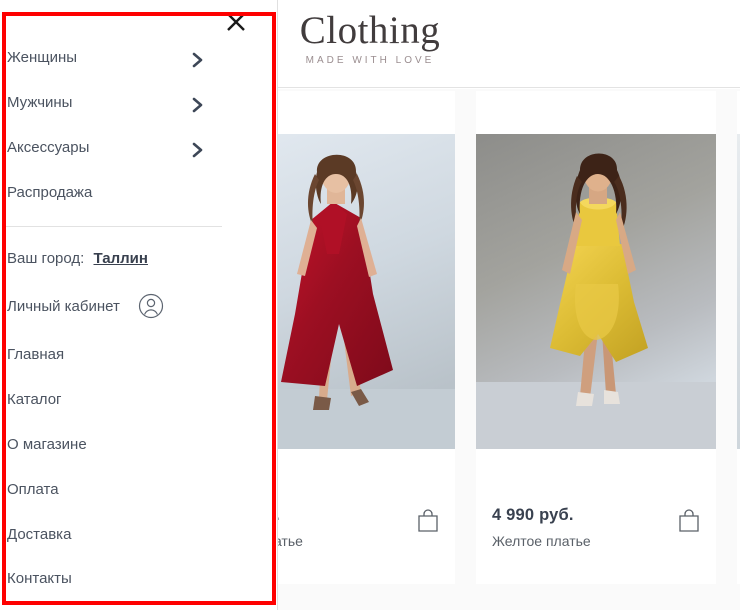 The width and height of the screenshot is (740, 610). Describe the element at coordinates (151, 306) in the screenshot. I see `user-account-icon` at that location.